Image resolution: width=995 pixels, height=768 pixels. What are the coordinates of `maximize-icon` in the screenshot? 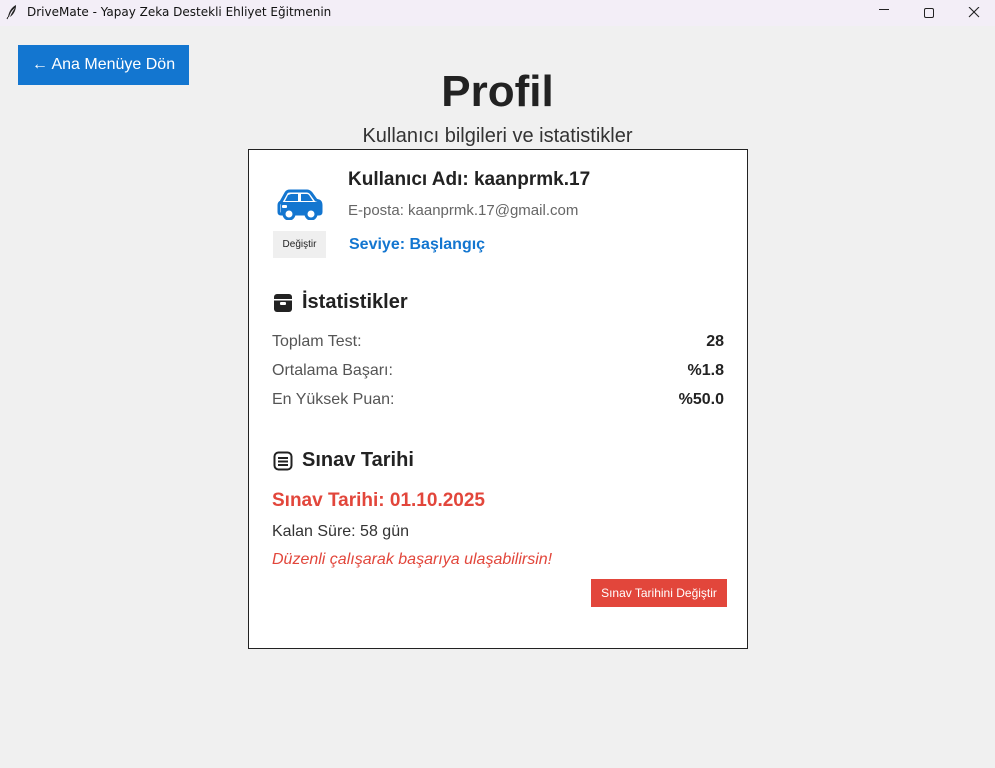 It's located at (929, 13).